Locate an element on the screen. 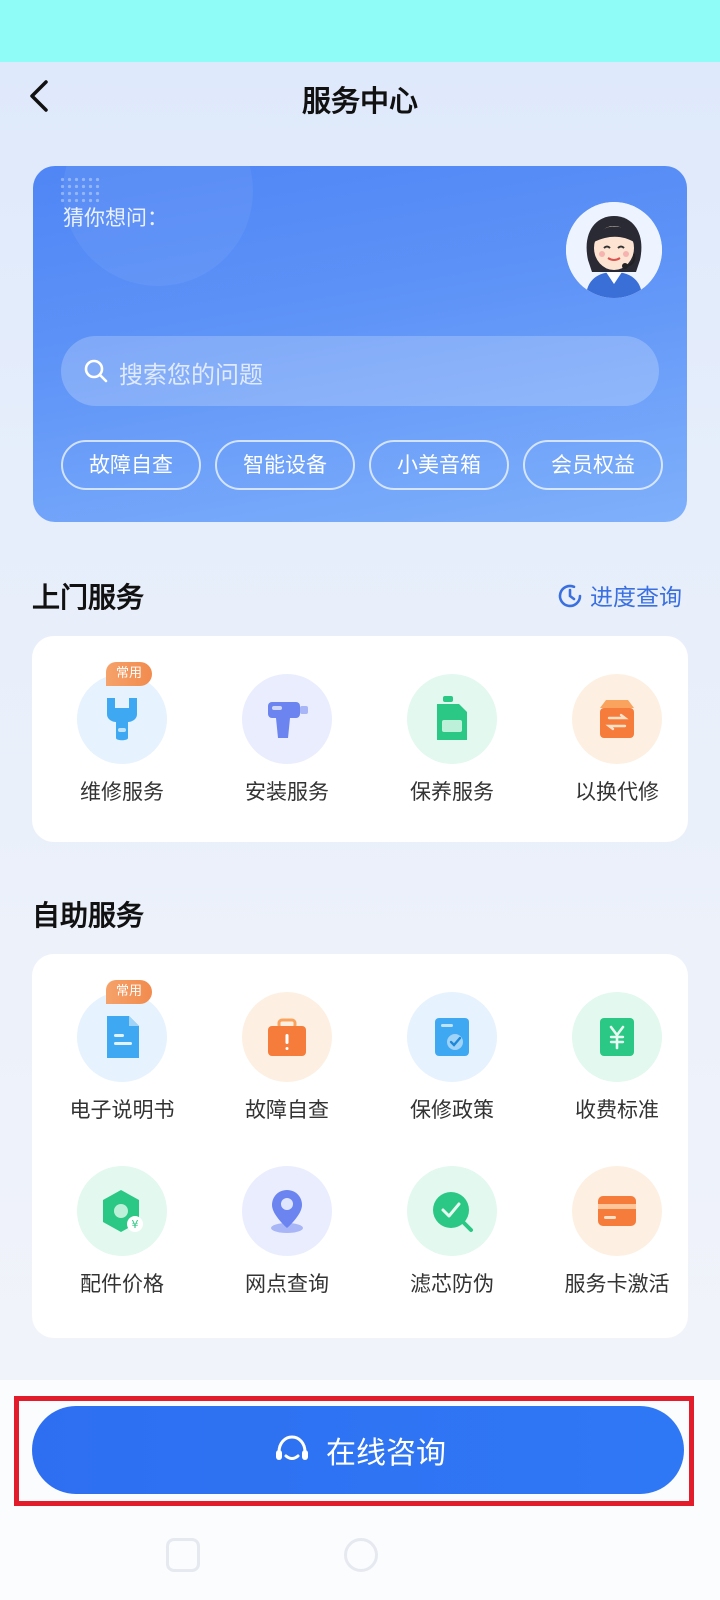  service-label: 服务卡激活 is located at coordinates (617, 1284).